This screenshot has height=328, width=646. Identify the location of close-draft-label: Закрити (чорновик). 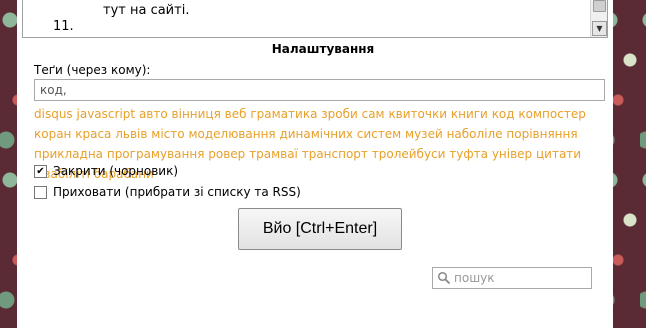
(116, 171).